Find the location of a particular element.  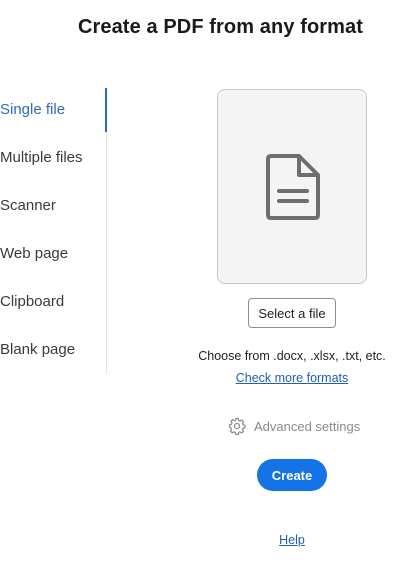

page-title: Create a PDF from any format is located at coordinates (220, 27).